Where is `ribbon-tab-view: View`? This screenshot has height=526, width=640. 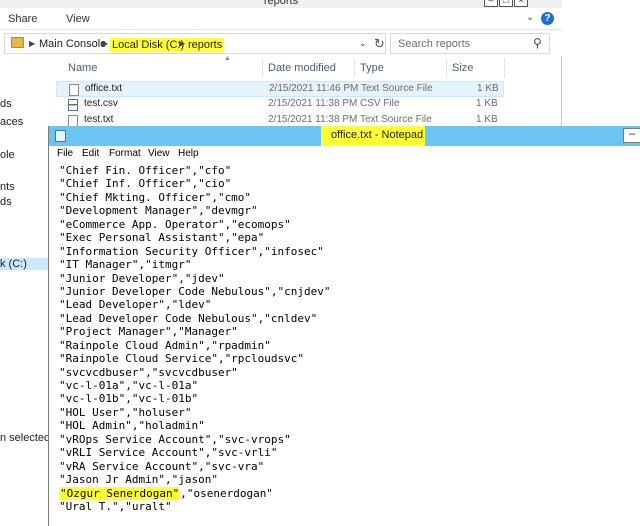
ribbon-tab-view: View is located at coordinates (78, 19).